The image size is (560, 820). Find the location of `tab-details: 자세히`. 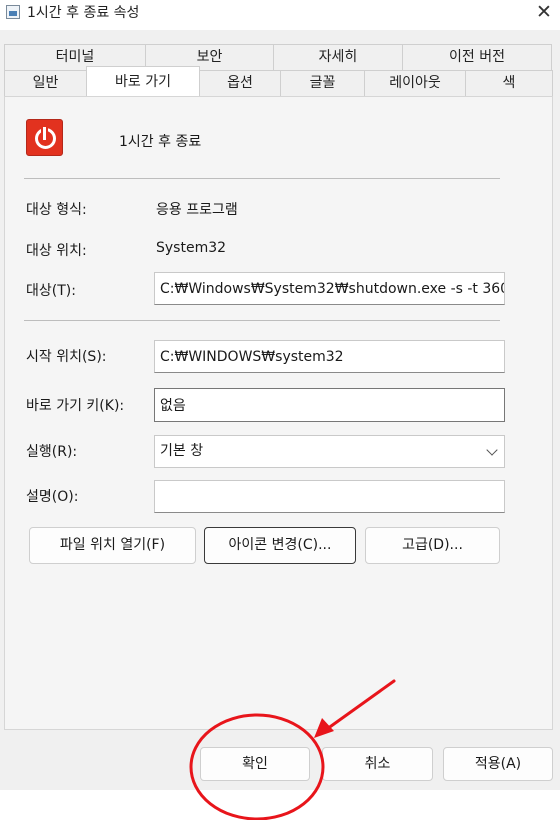

tab-details: 자세히 is located at coordinates (338, 57).